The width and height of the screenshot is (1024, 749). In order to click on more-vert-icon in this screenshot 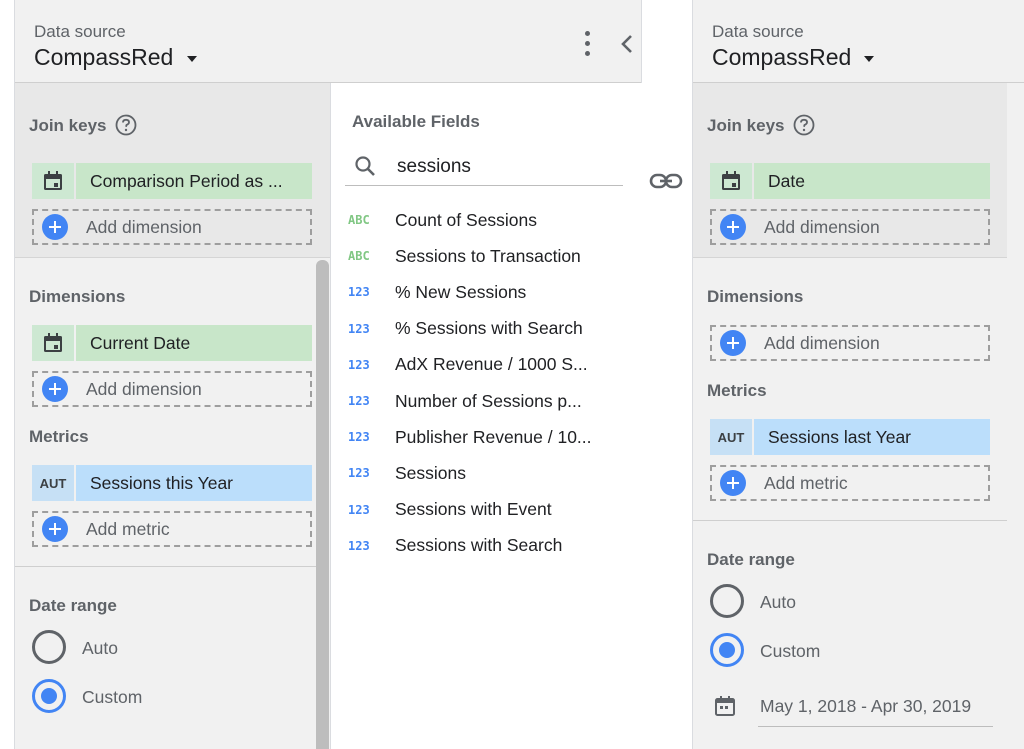, I will do `click(587, 44)`.